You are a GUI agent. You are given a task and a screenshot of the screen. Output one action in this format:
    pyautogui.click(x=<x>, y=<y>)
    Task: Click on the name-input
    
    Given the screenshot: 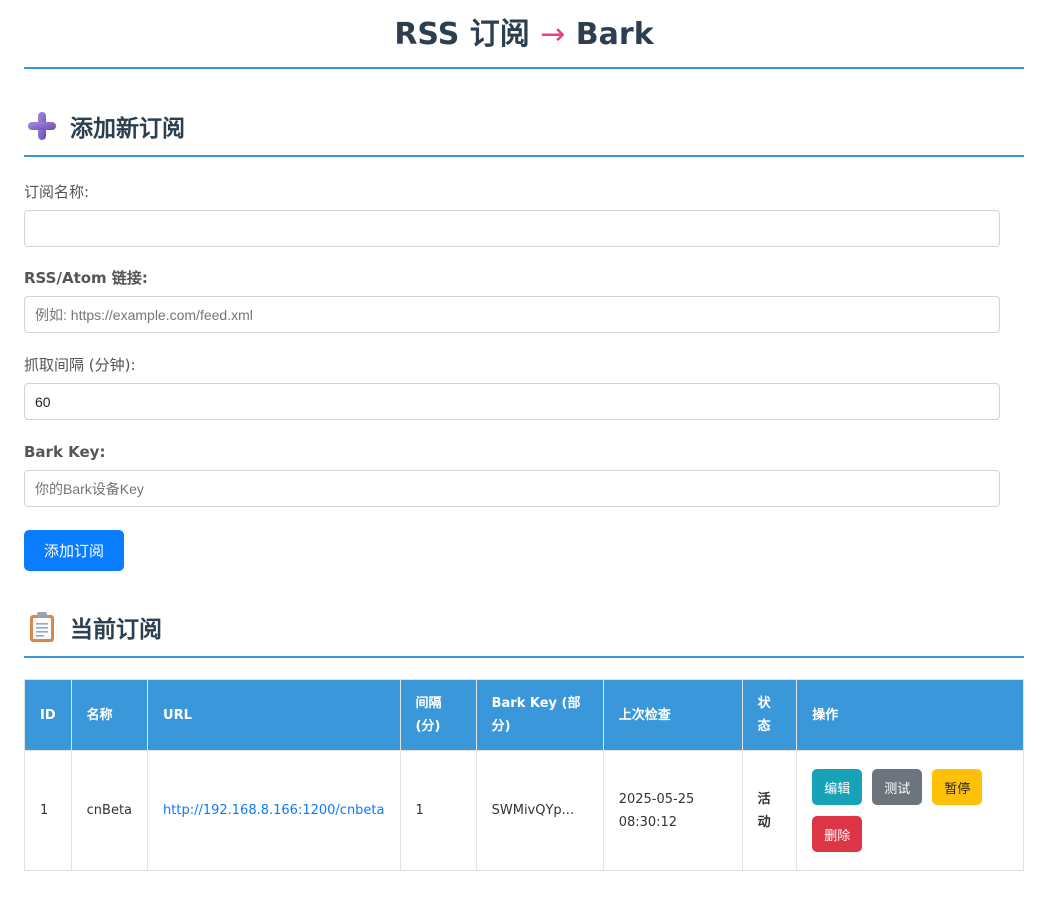 What is the action you would take?
    pyautogui.click(x=512, y=228)
    